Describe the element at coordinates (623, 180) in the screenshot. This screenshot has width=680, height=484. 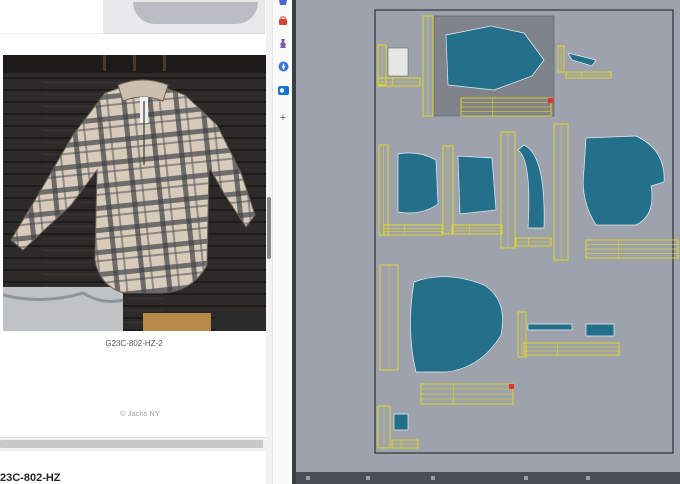
I see `hood-panel-piece` at that location.